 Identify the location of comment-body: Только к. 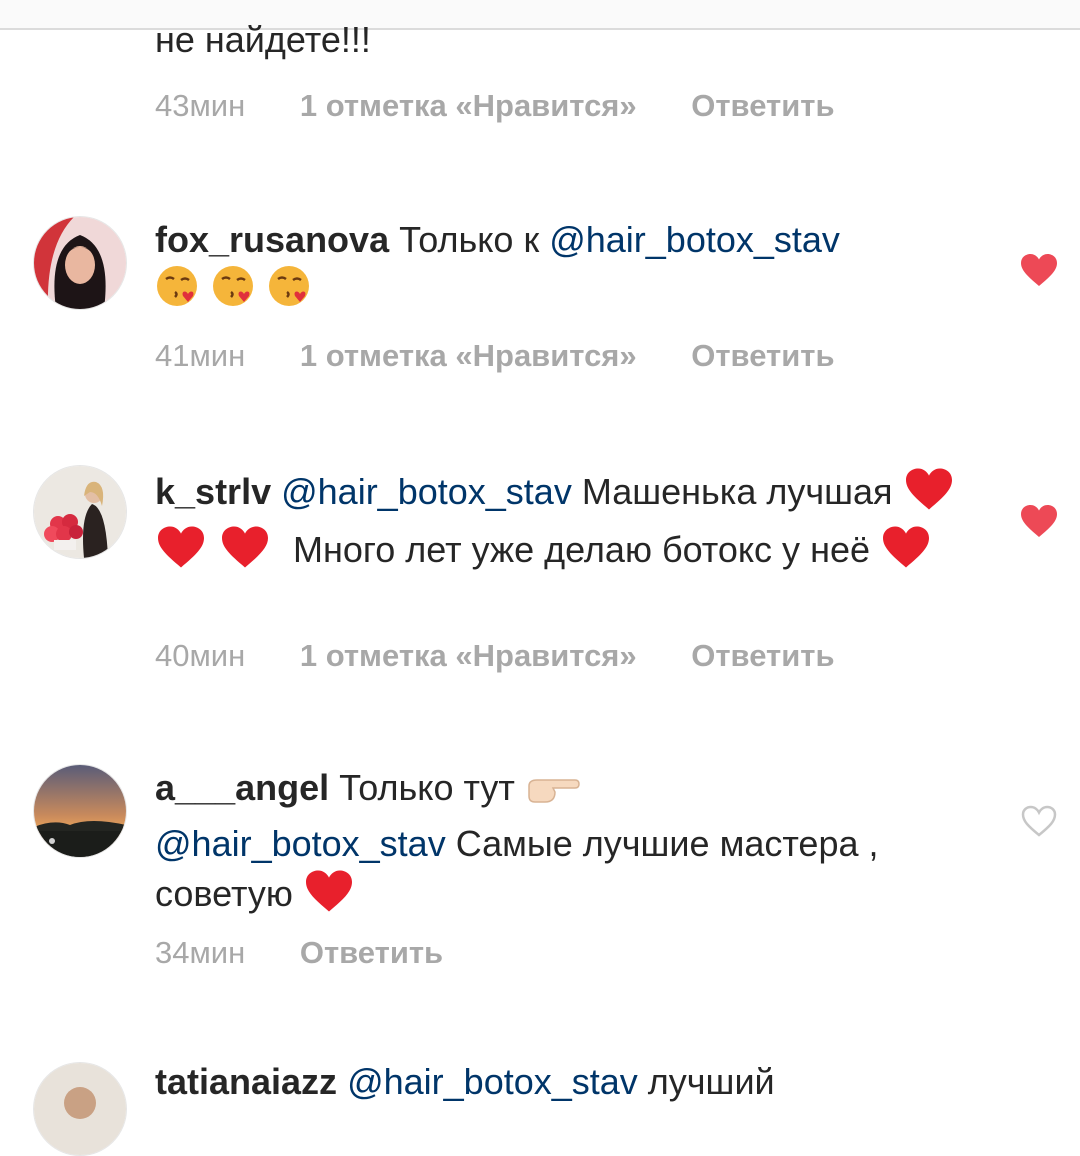
(469, 239).